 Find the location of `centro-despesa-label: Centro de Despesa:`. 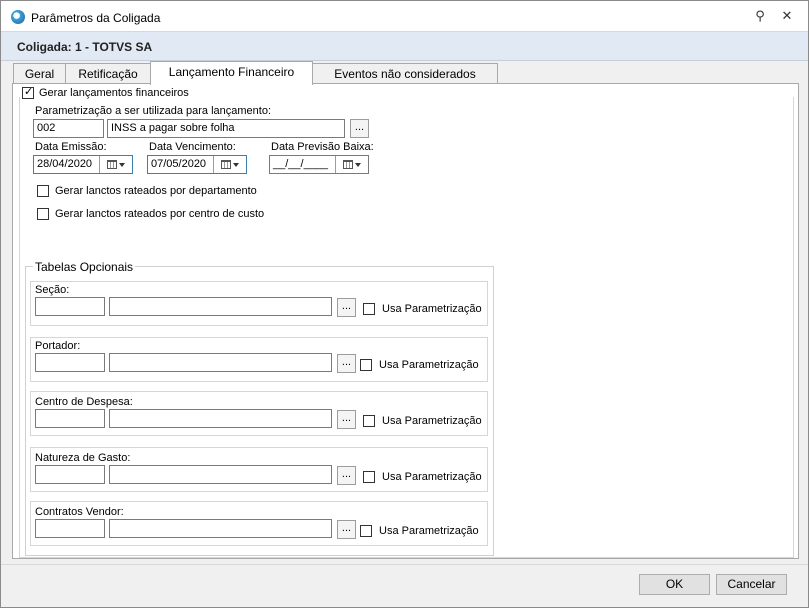

centro-despesa-label: Centro de Despesa: is located at coordinates (84, 402).